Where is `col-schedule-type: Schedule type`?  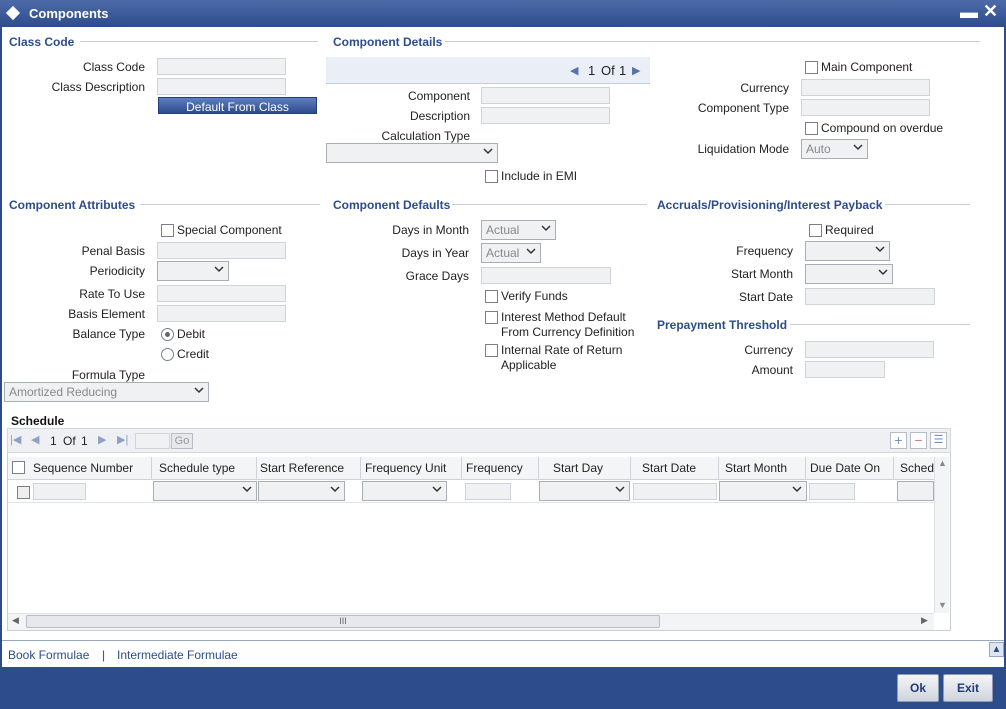 col-schedule-type: Schedule type is located at coordinates (205, 468).